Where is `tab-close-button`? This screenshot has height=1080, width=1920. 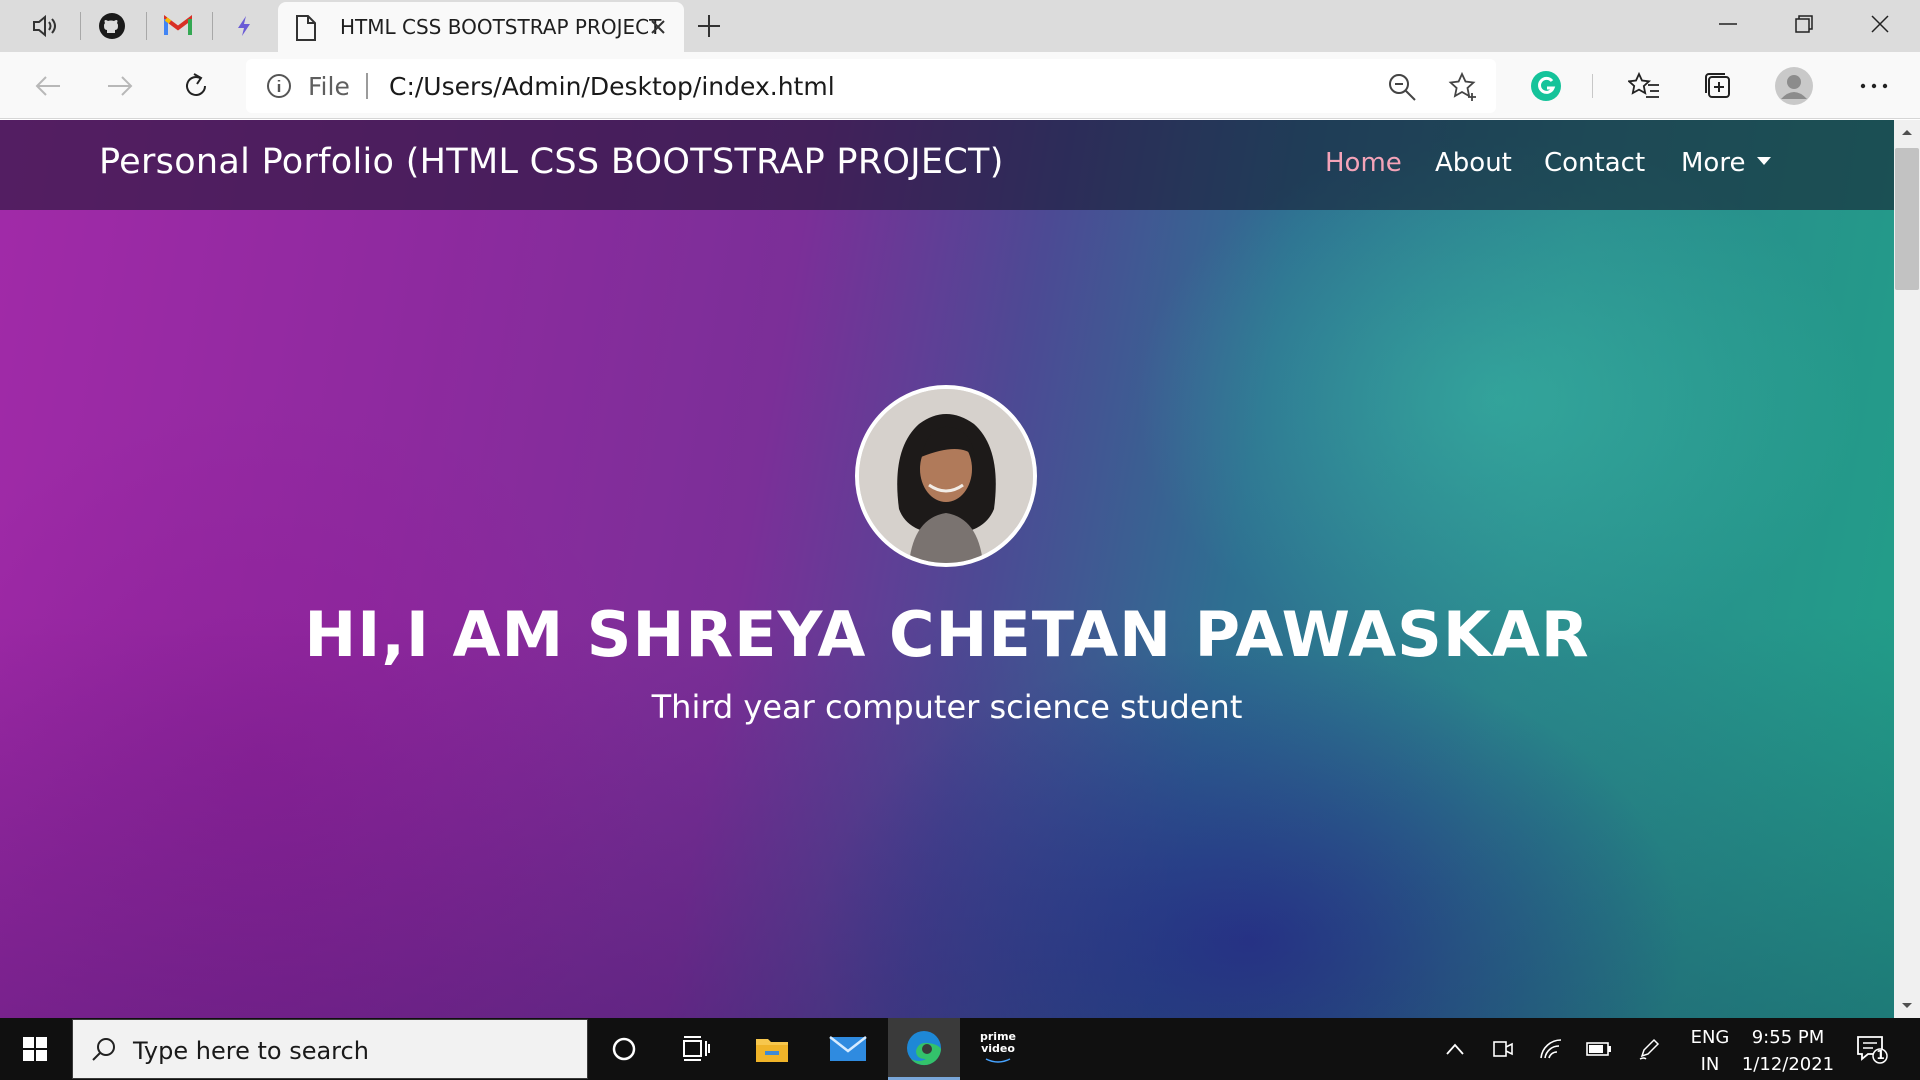
tab-close-button is located at coordinates (658, 27).